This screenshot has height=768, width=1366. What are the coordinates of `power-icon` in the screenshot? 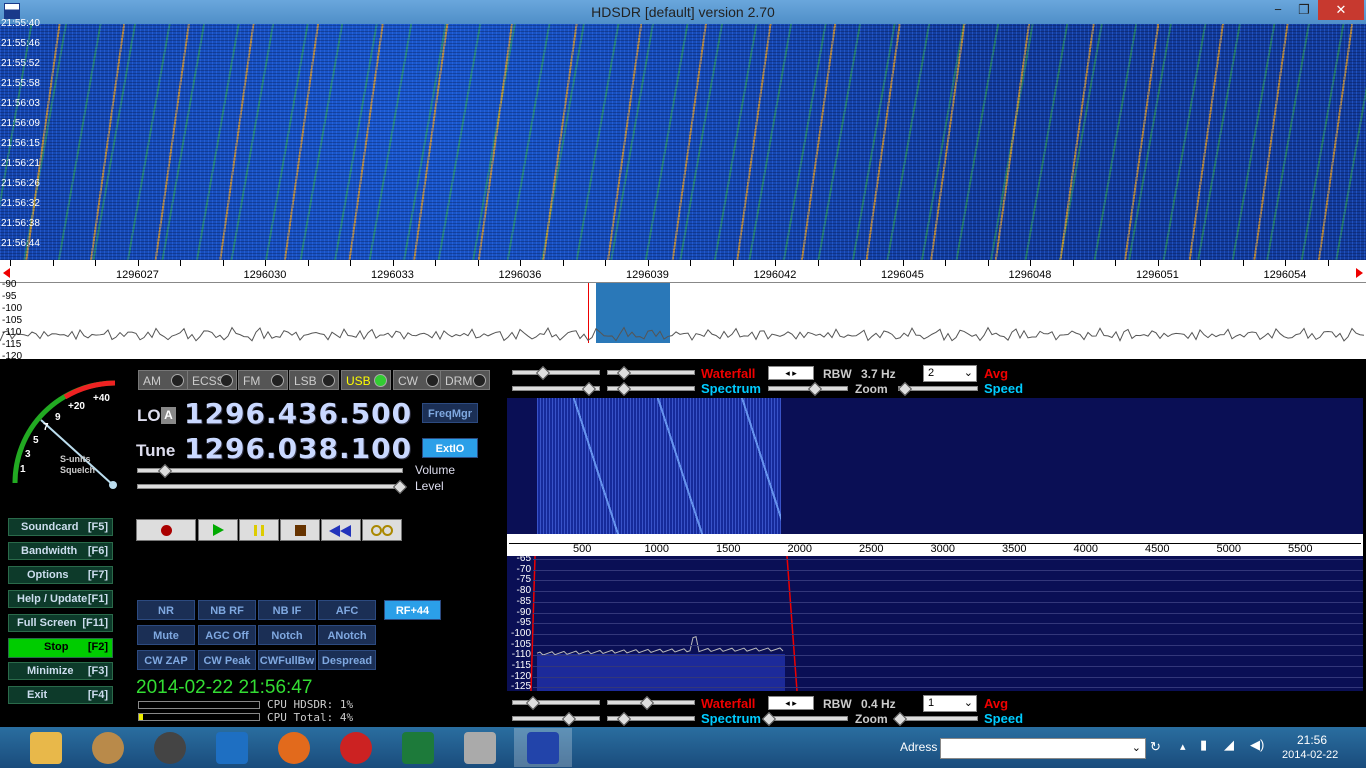 It's located at (356, 748).